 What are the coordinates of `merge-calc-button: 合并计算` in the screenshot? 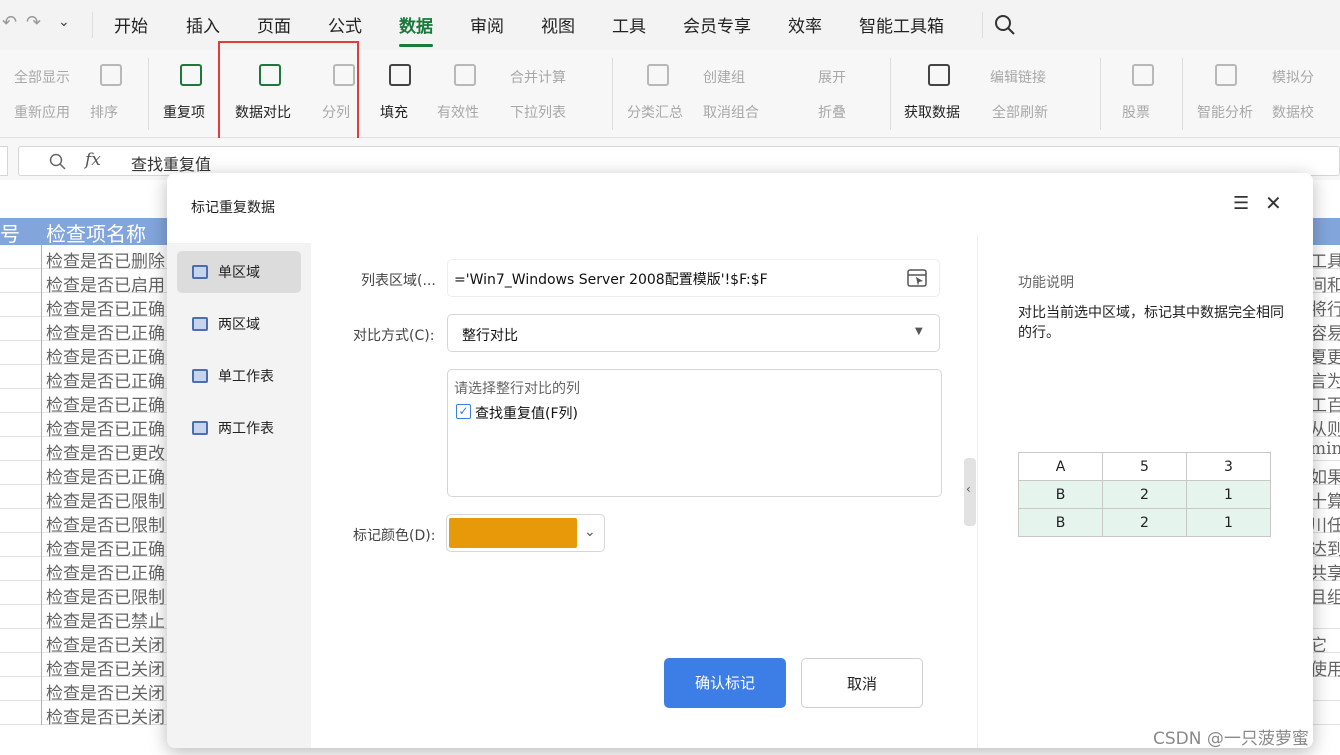 It's located at (538, 77).